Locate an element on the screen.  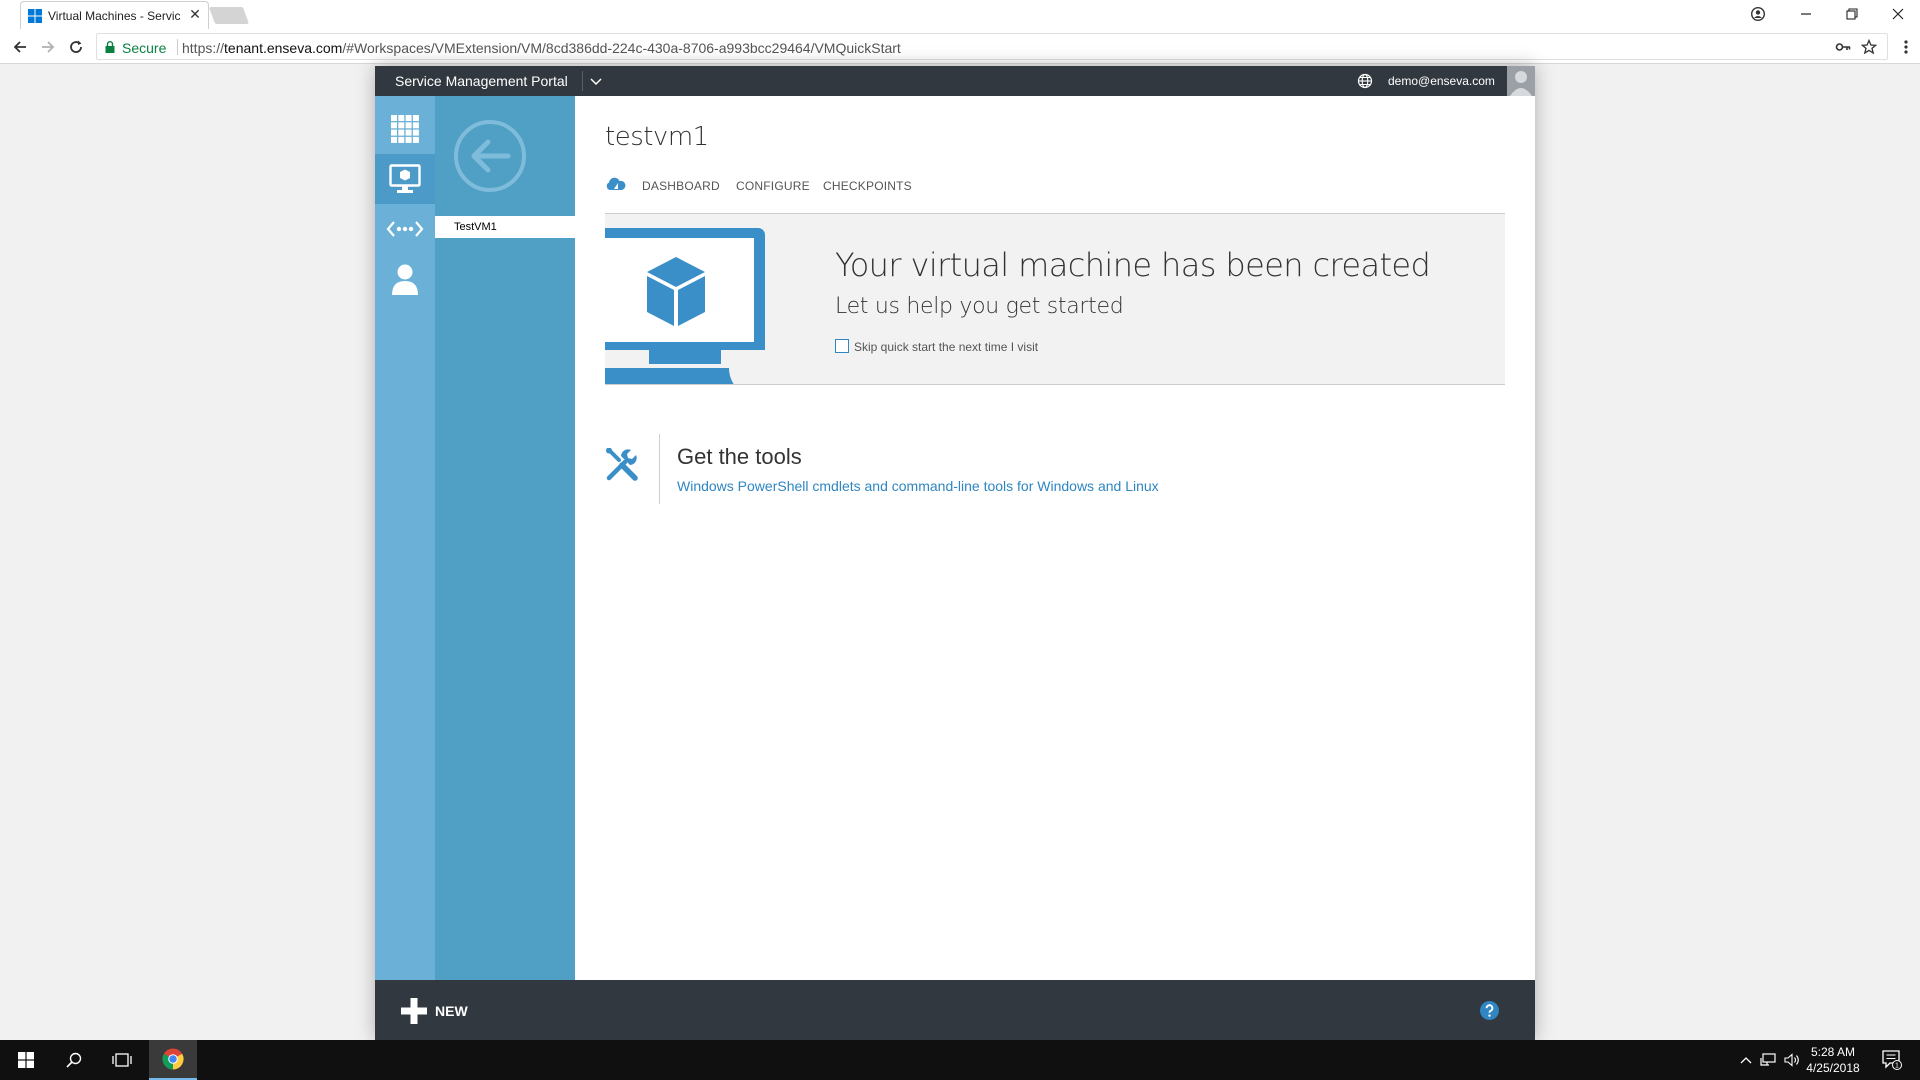
quickstart-cloud-icon is located at coordinates (615, 184).